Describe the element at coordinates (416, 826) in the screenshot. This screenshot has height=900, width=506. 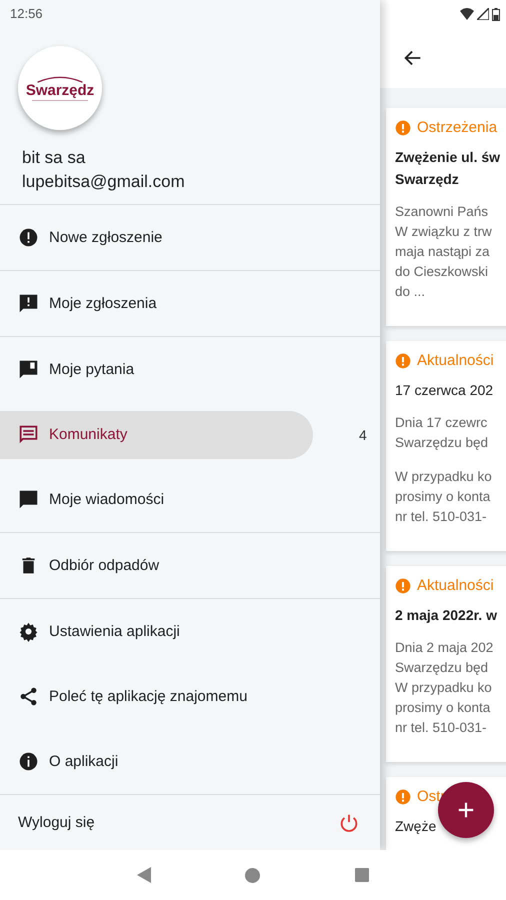
I see `card-title: Zwęże` at that location.